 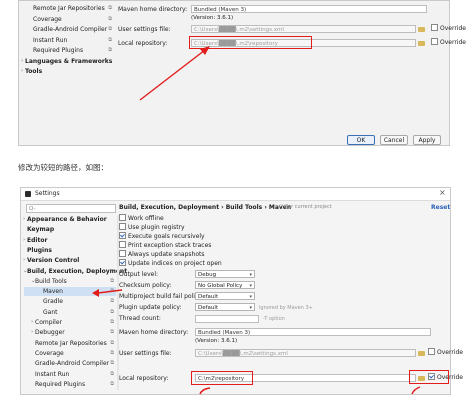 What do you see at coordinates (205, 391) in the screenshot?
I see `repo-curve-arrow` at bounding box center [205, 391].